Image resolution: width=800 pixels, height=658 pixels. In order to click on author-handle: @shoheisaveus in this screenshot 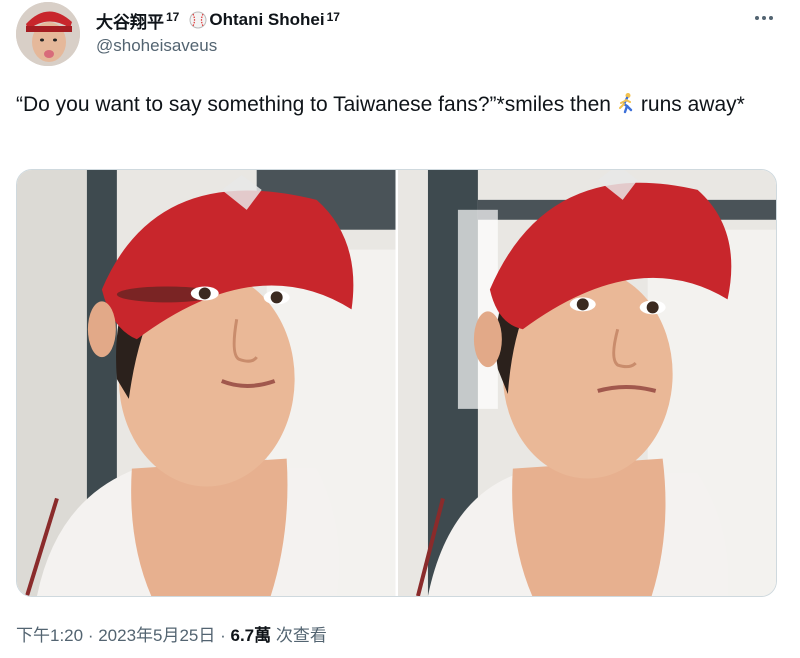, I will do `click(156, 46)`.